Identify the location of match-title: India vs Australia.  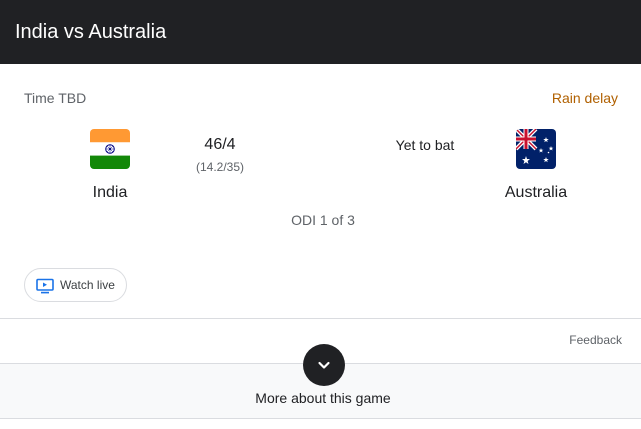
(91, 32).